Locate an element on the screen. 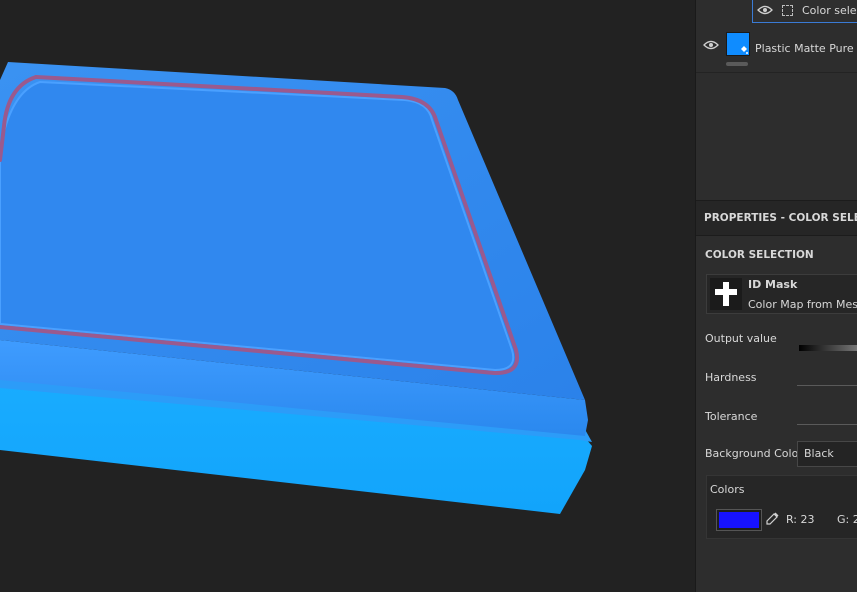  output-value-gradient-slider is located at coordinates (828, 348).